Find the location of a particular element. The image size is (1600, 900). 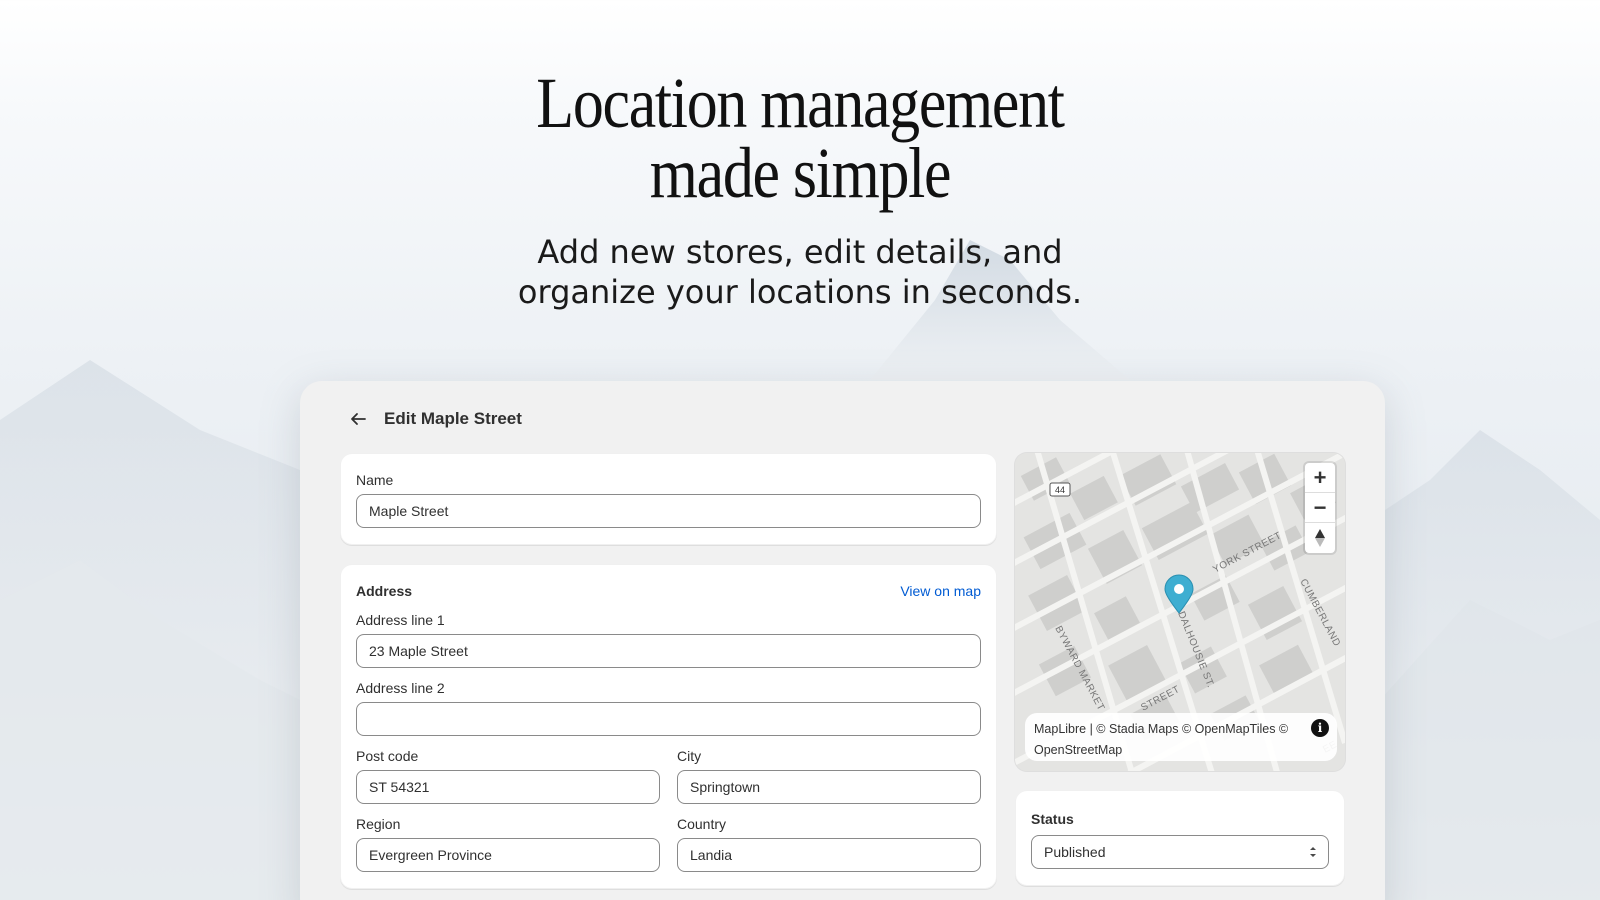

address-line2-label: Address line 2 is located at coordinates (400, 688).